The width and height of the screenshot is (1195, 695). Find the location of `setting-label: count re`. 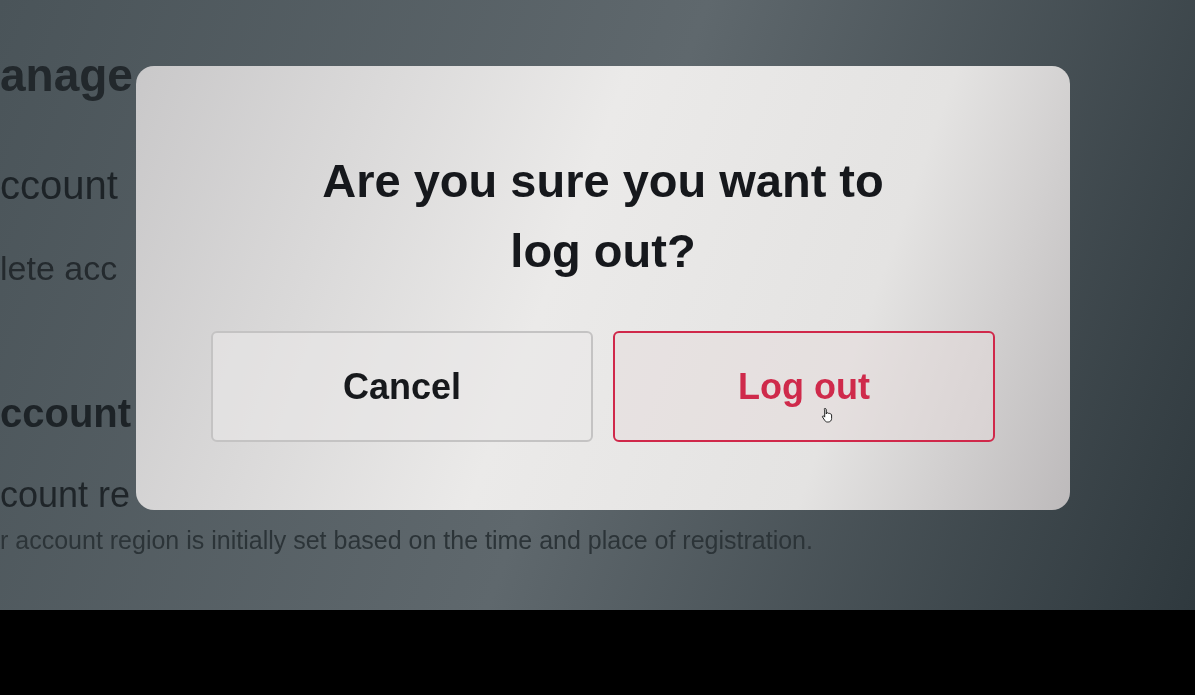

setting-label: count re is located at coordinates (65, 495).